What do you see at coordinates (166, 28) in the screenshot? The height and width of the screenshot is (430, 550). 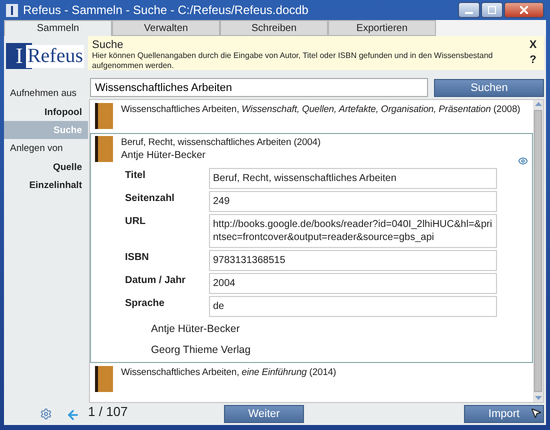 I see `tab: Verwalten` at bounding box center [166, 28].